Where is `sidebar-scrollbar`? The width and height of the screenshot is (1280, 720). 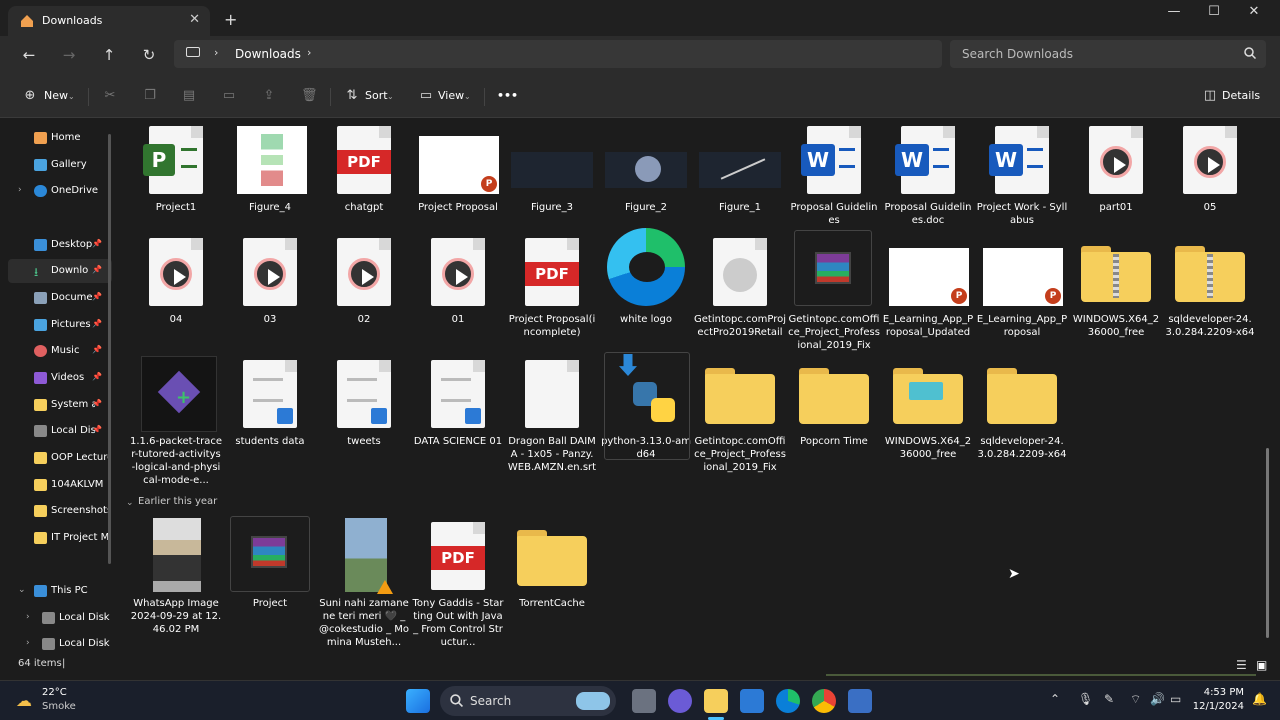 sidebar-scrollbar is located at coordinates (109, 349).